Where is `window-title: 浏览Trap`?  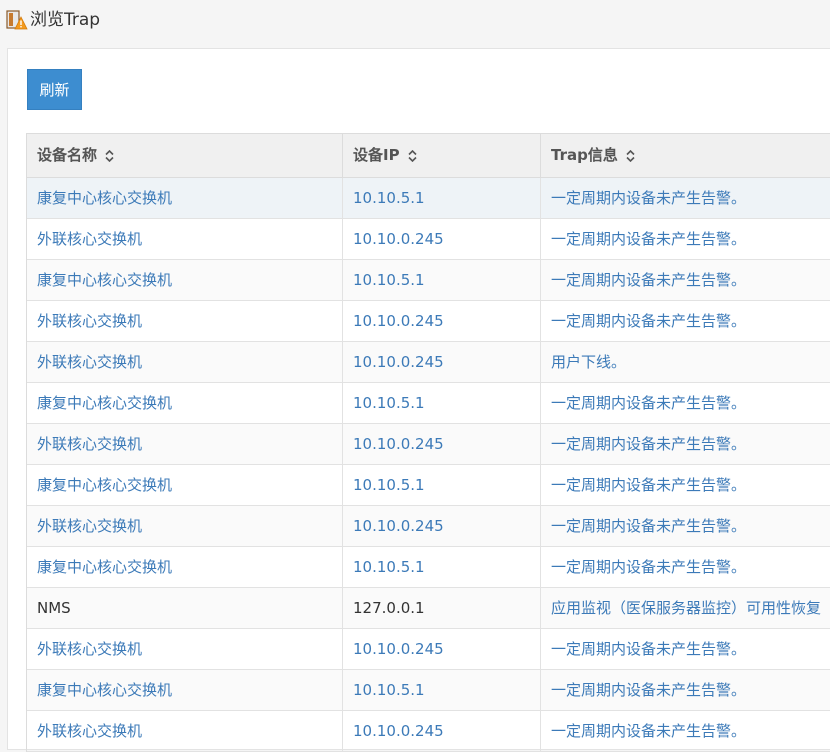
window-title: 浏览Trap is located at coordinates (65, 20).